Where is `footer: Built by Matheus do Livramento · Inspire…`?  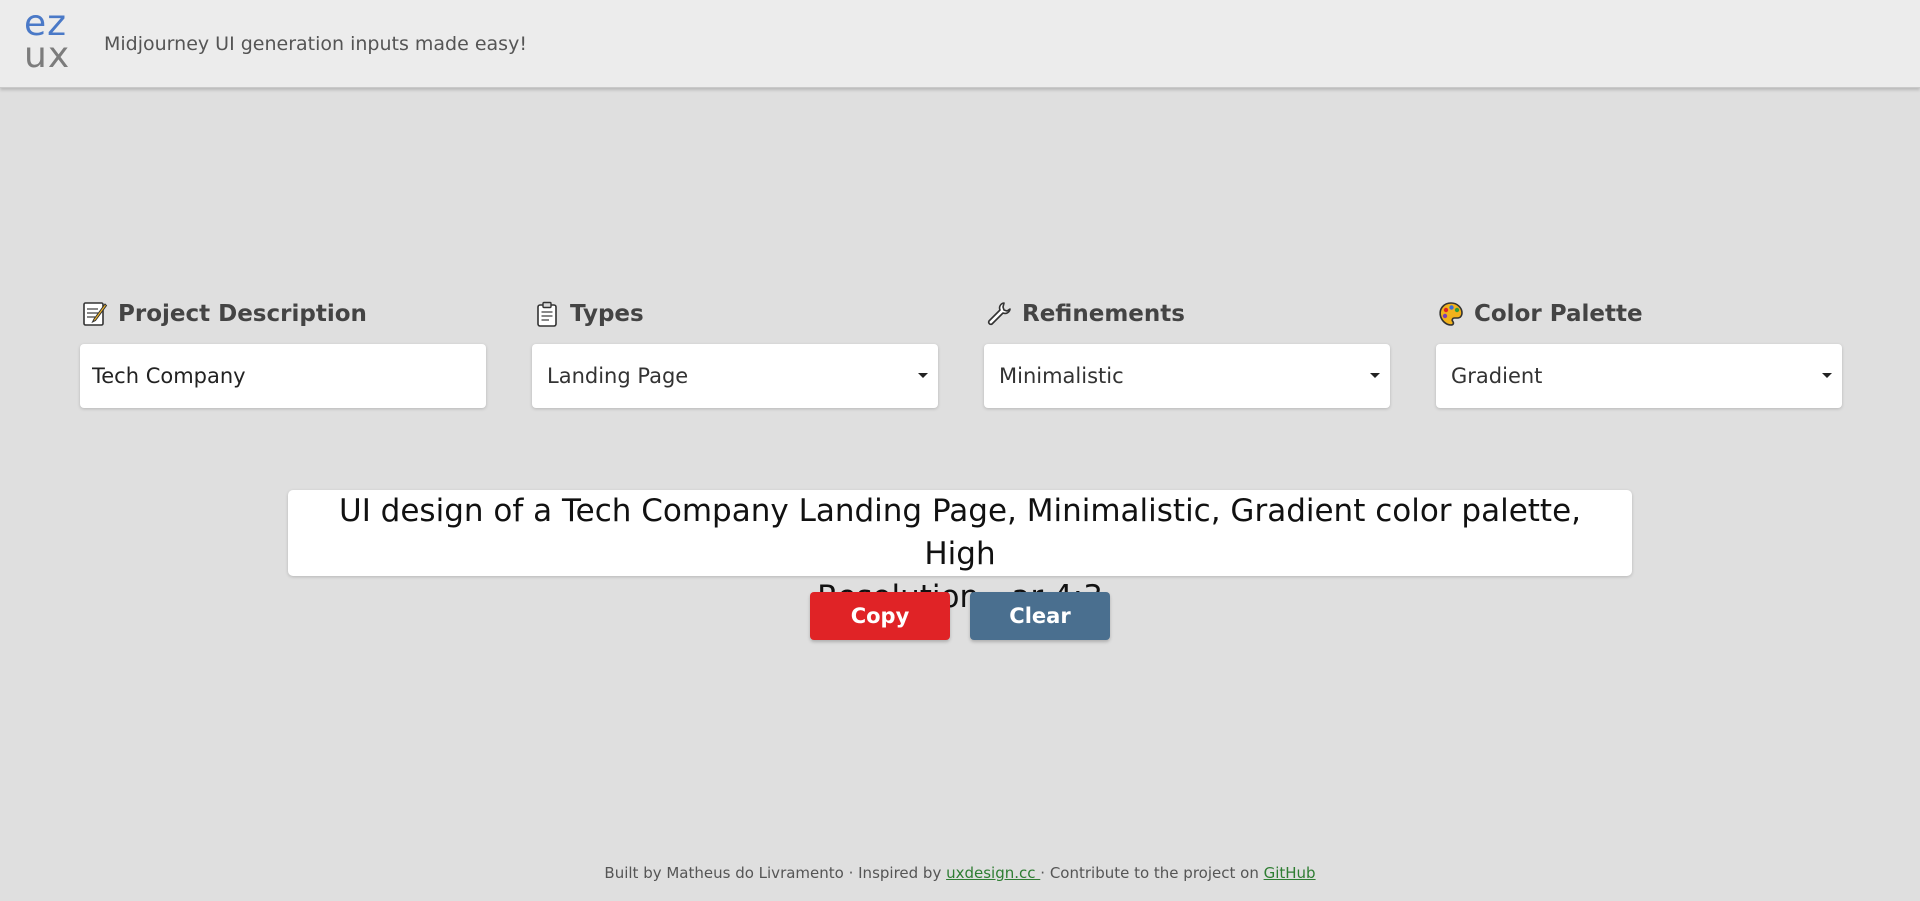
footer: Built by Matheus do Livramento · Inspire… is located at coordinates (960, 873).